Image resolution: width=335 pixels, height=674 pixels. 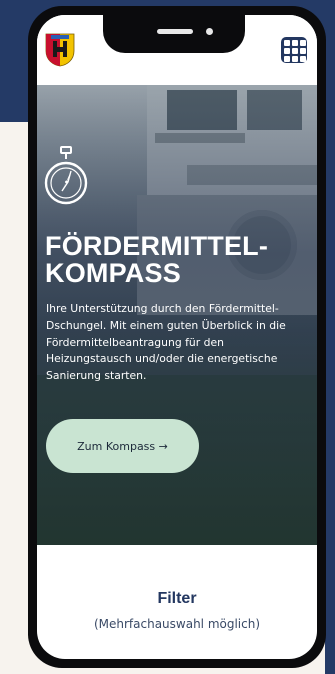 I want to click on hero-title-line1: FÖRDERMITTEL-, so click(x=157, y=246).